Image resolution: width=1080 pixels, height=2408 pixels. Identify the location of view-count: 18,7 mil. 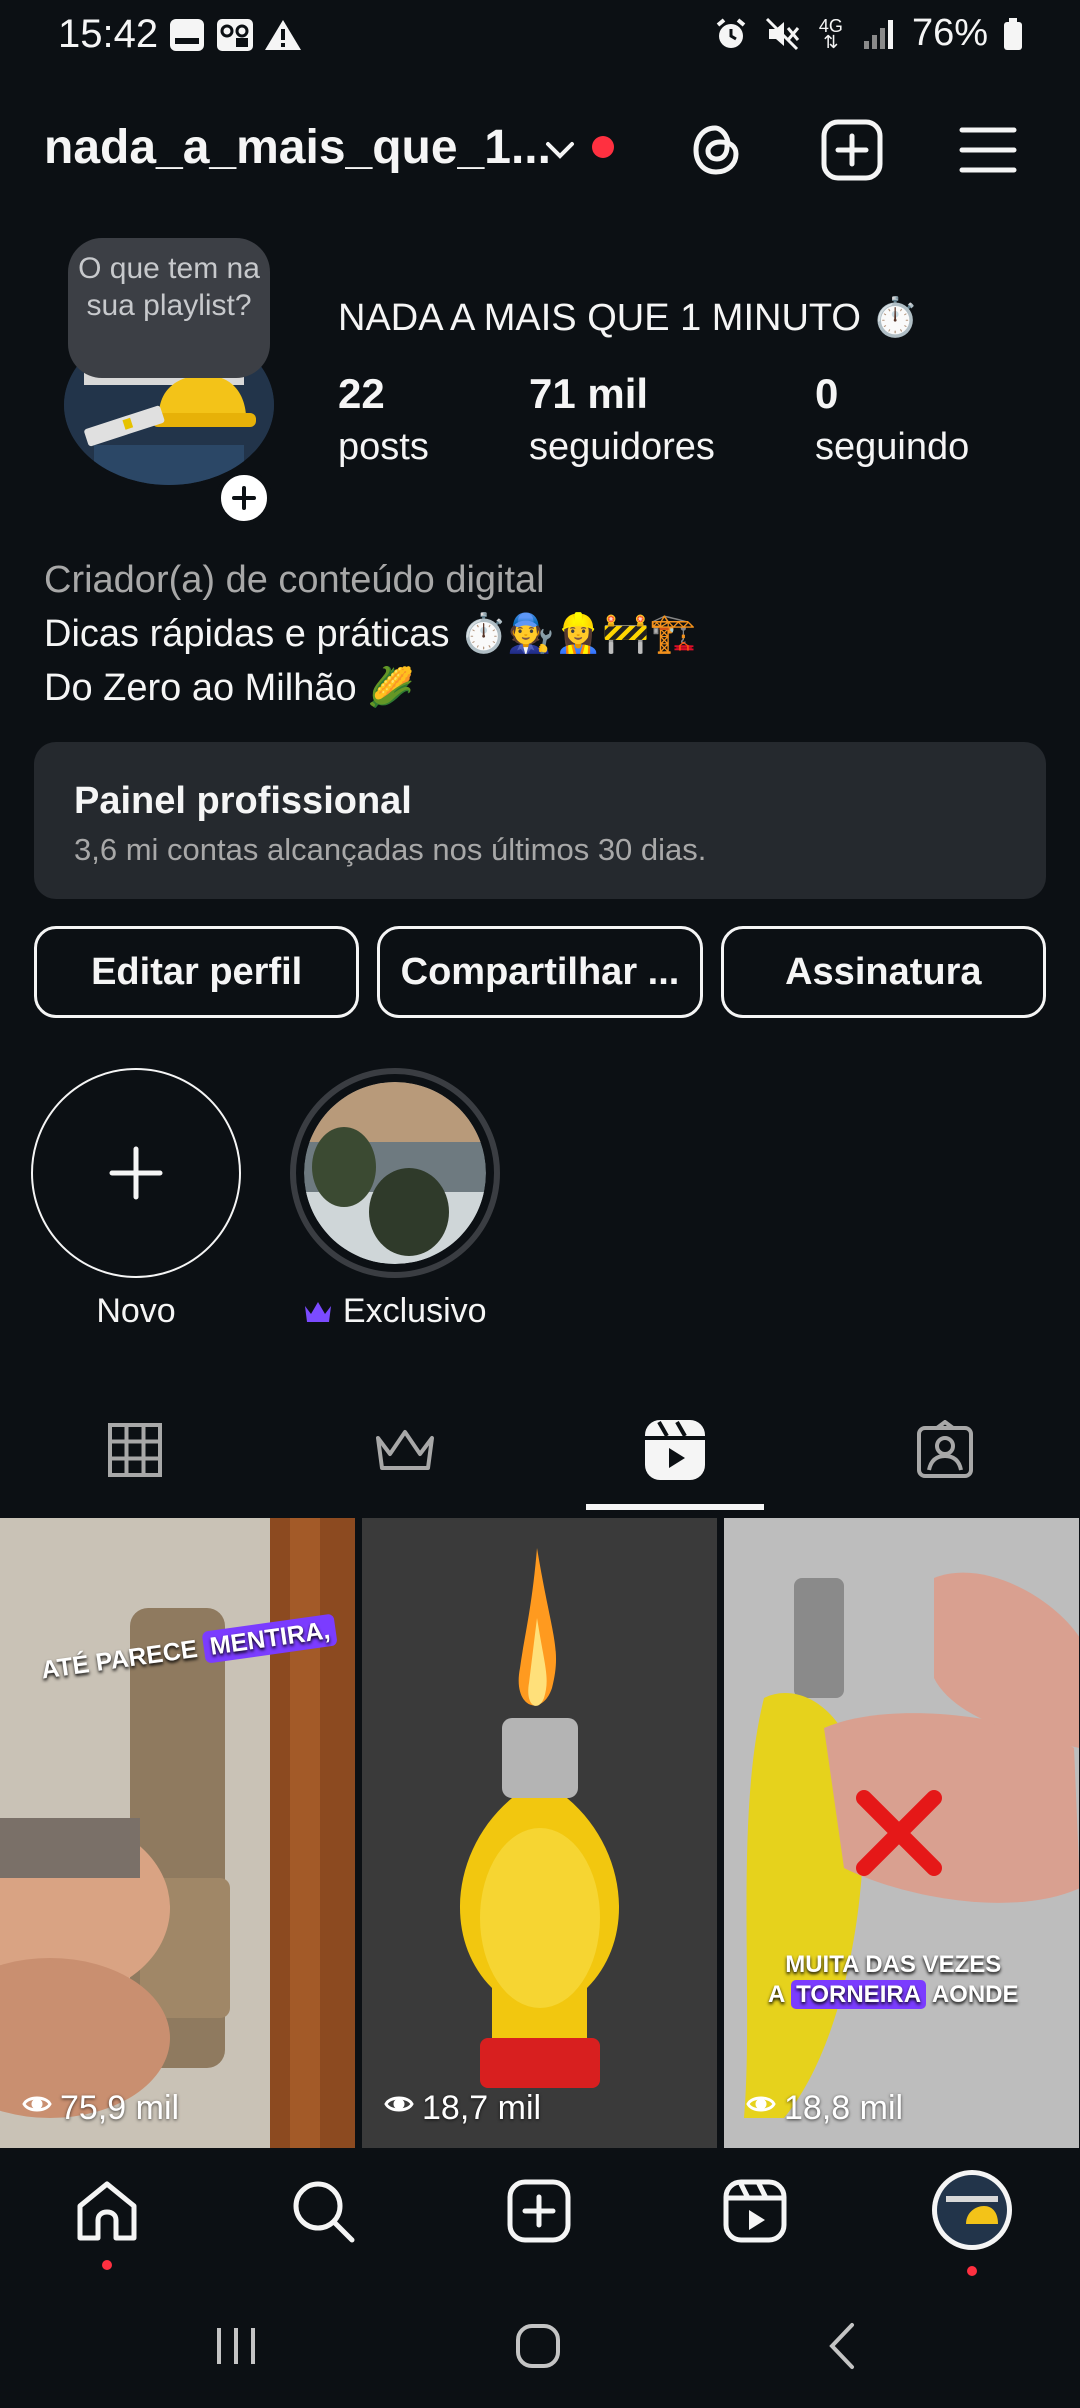
(462, 2108).